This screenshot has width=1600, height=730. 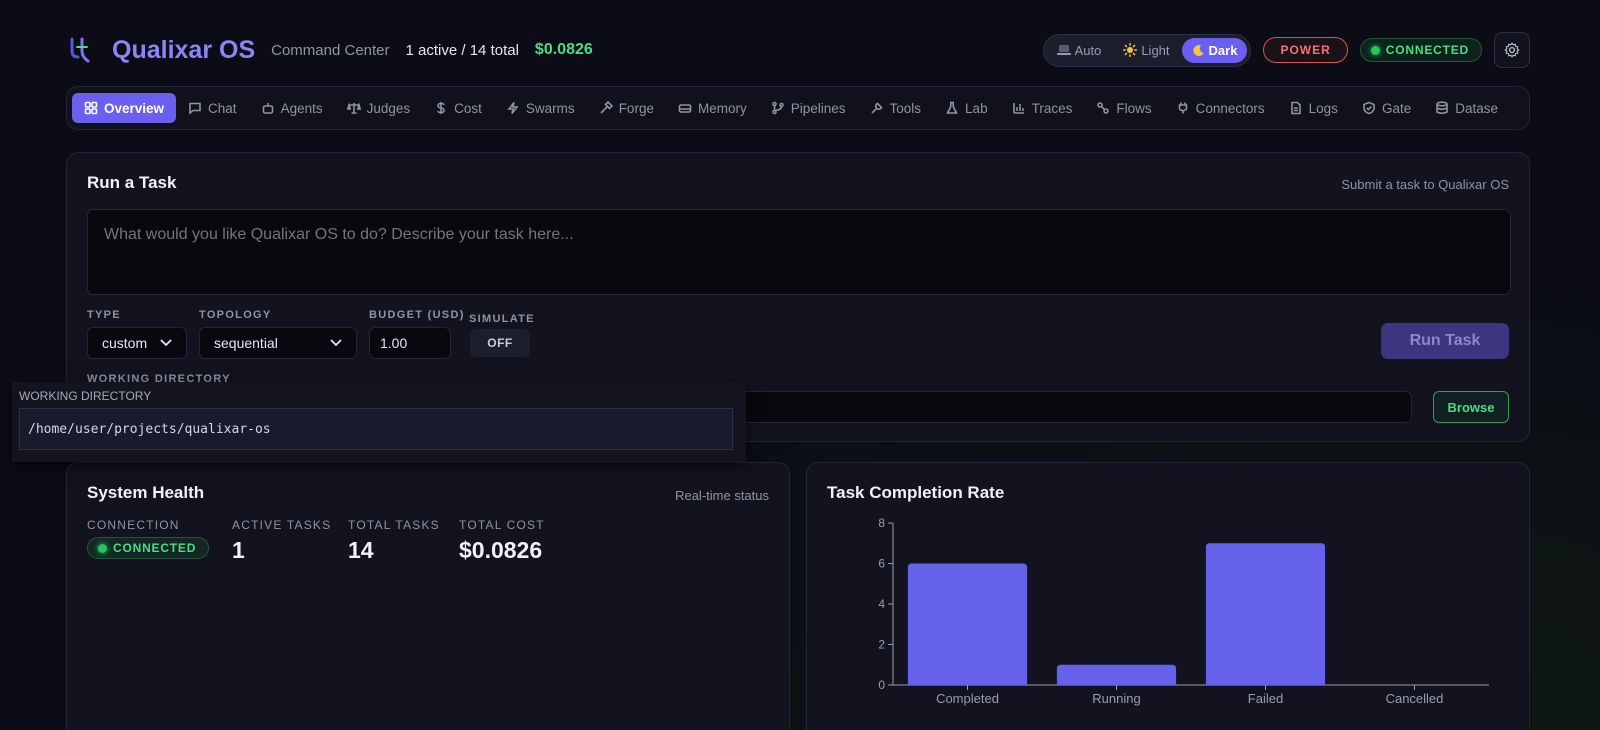 I want to click on branch-icon, so click(x=777, y=108).